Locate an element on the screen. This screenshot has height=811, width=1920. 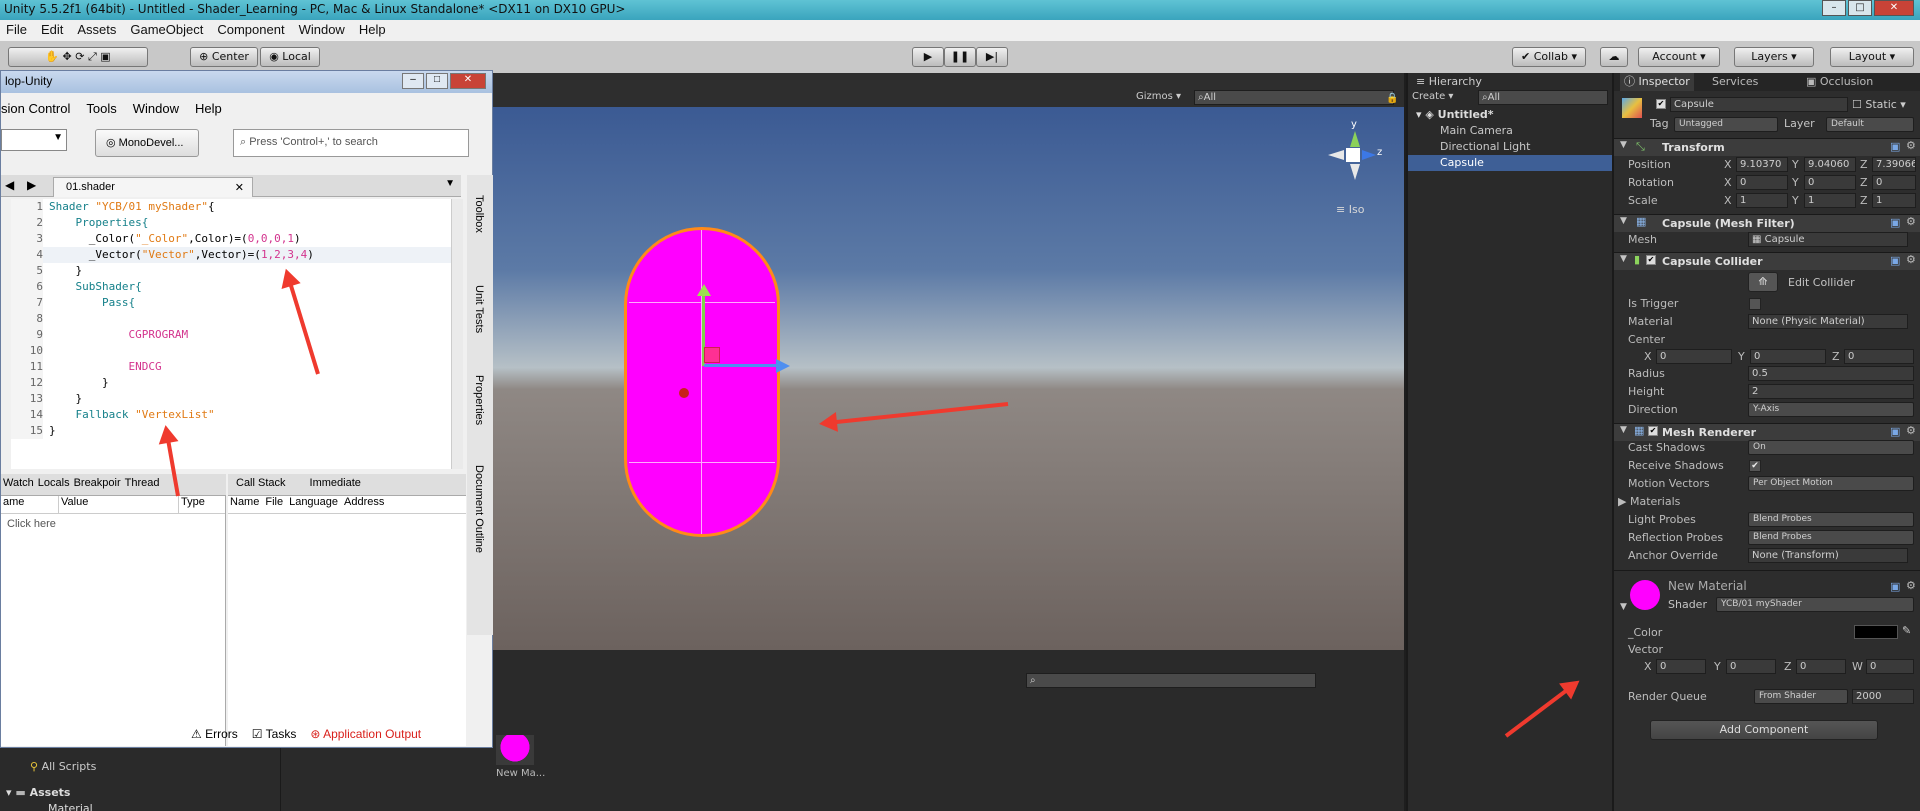
application-output-button: ⊛ Application Output is located at coordinates (365, 736).